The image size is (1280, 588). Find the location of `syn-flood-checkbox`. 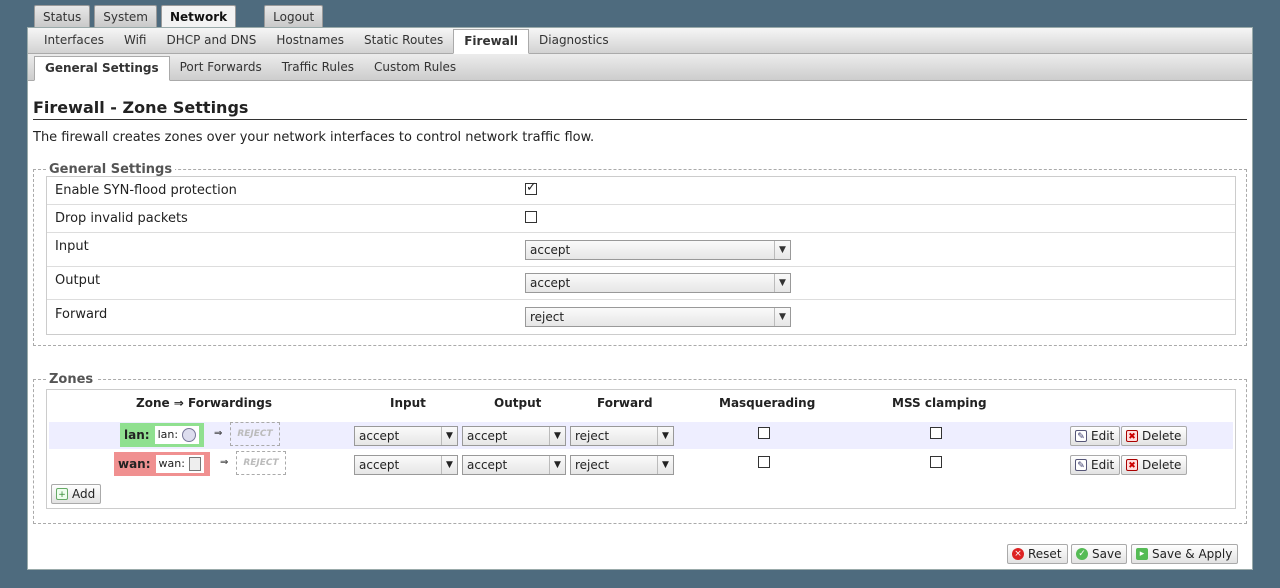

syn-flood-checkbox is located at coordinates (531, 187).